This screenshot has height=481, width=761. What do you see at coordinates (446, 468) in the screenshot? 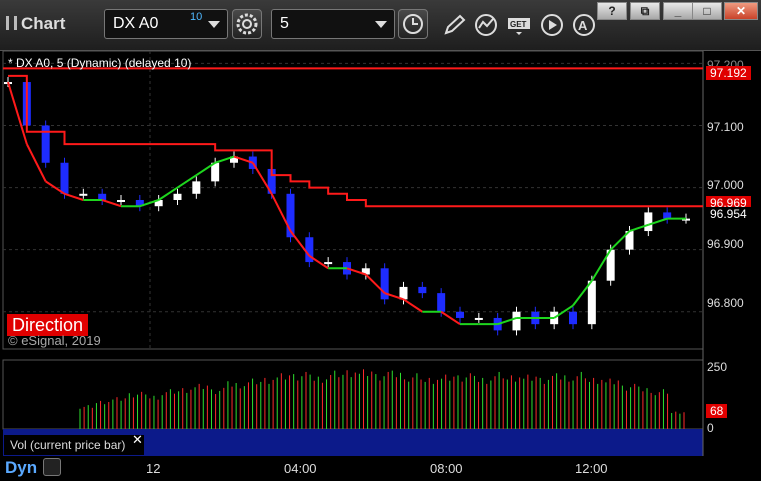
I see `time-axis-label: 08:00` at bounding box center [446, 468].